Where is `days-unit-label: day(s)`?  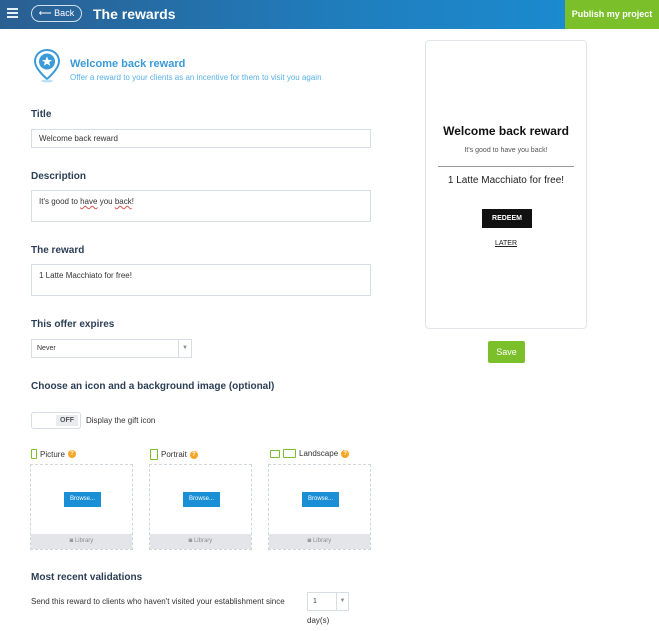
days-unit-label: day(s) is located at coordinates (318, 620).